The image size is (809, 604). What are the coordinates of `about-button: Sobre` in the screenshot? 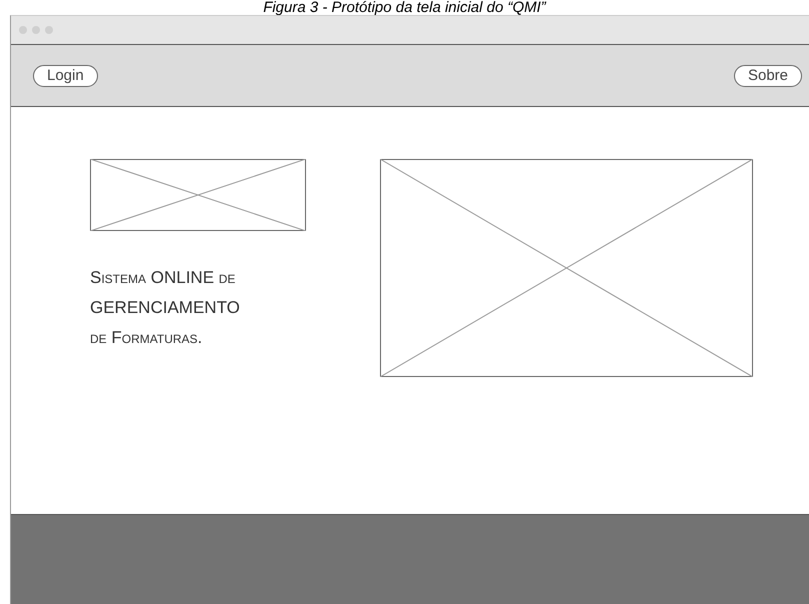 It's located at (768, 75).